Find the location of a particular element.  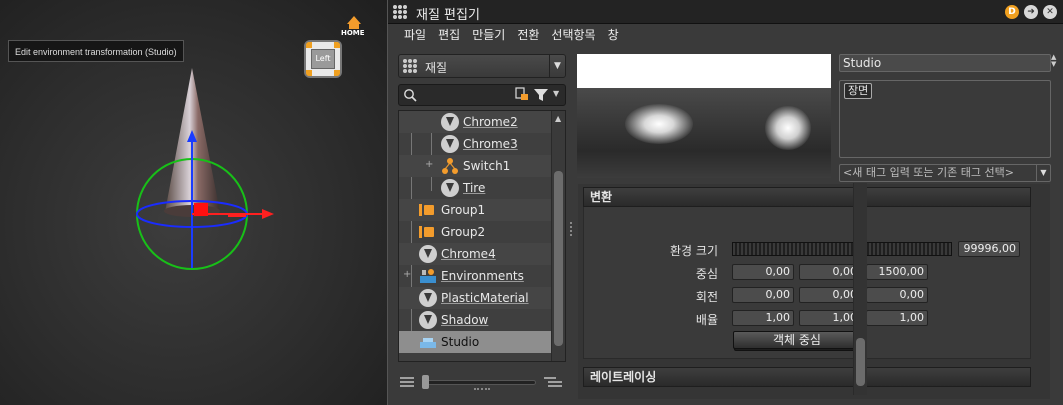

tree-item-label: Tire is located at coordinates (474, 188).